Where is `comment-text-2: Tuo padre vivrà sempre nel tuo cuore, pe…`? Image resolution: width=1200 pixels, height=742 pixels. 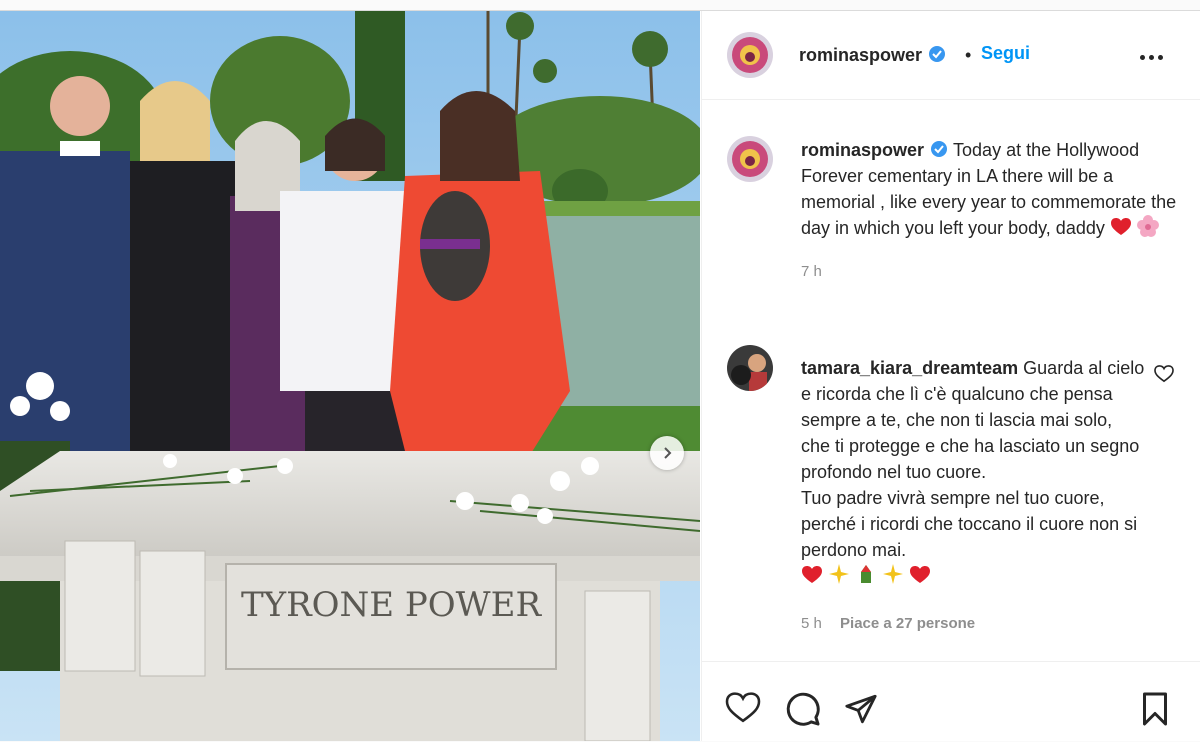
comment-text-2: Tuo padre vivrà sempre nel tuo cuore, pe… is located at coordinates (969, 524).